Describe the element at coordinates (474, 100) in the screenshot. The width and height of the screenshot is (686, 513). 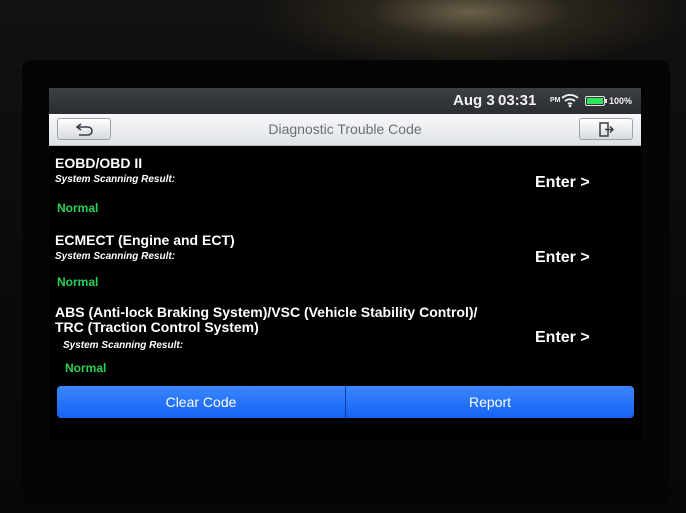
I see `status-date: Aug 3` at that location.